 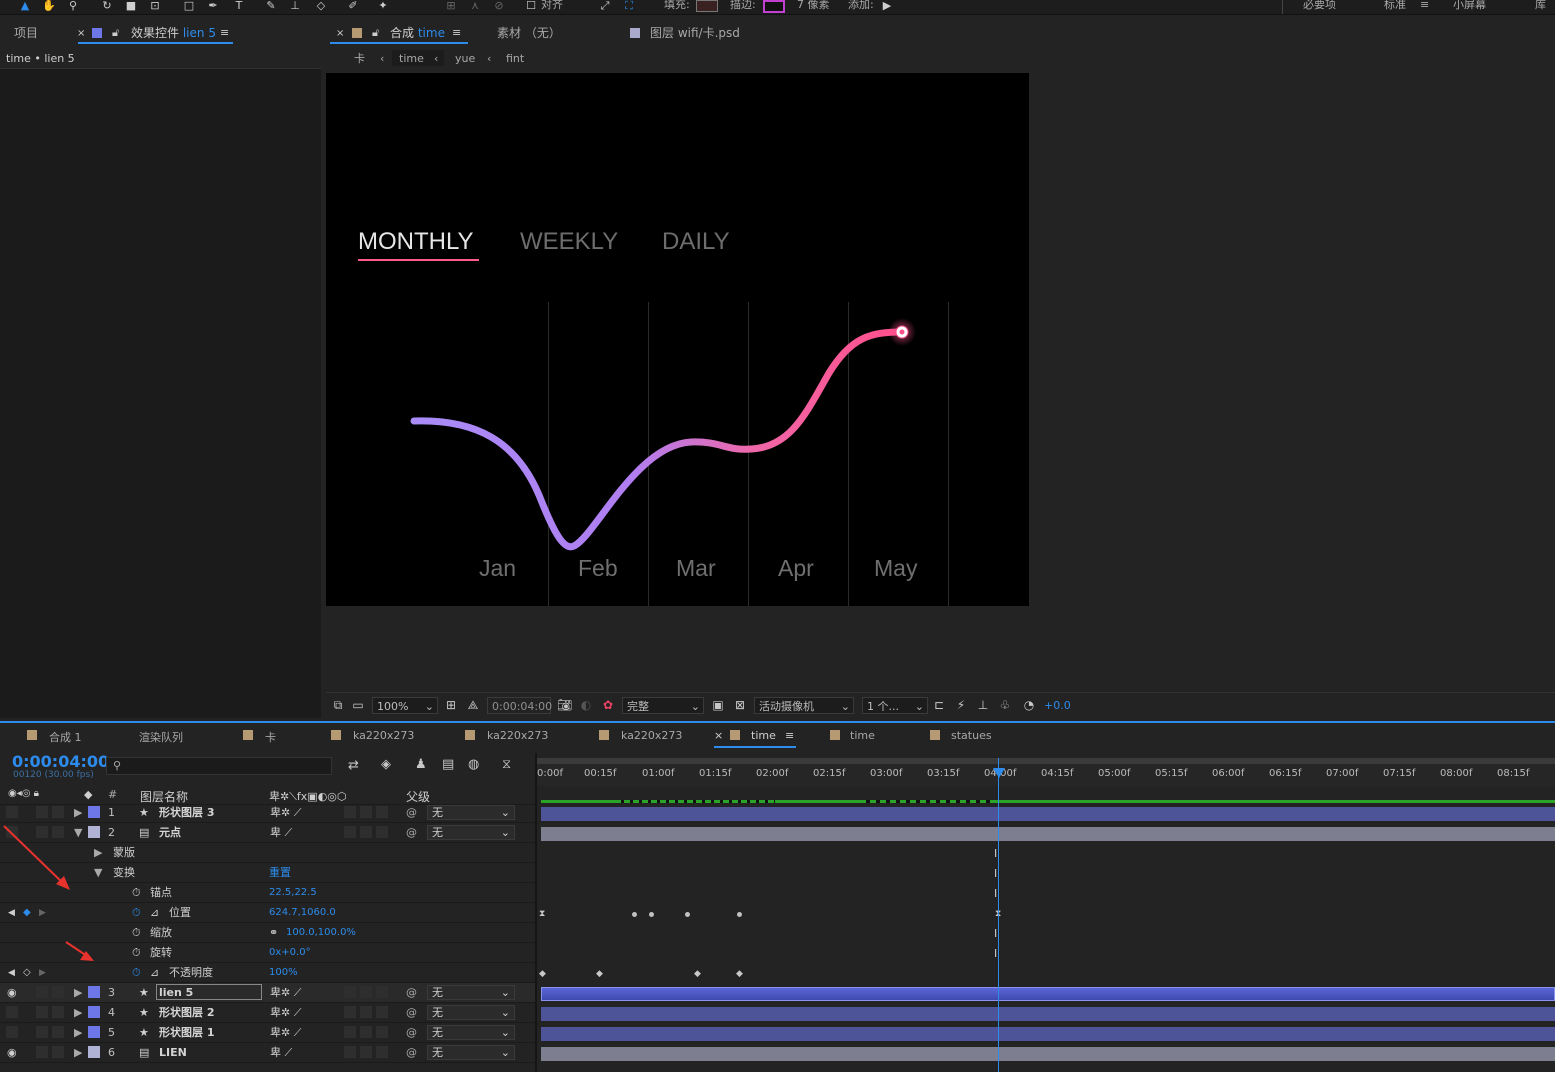 I want to click on crumb-yue: yue, so click(x=465, y=59).